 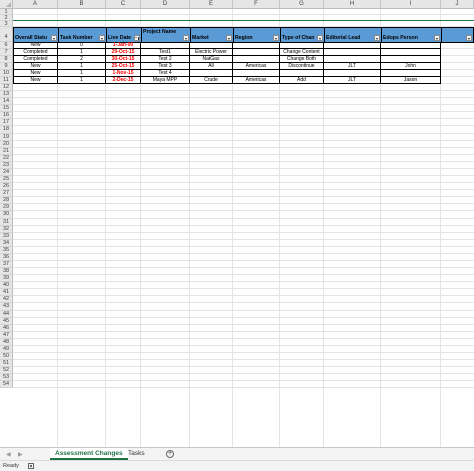 What do you see at coordinates (82, 4) in the screenshot?
I see `column-header-b: B` at bounding box center [82, 4].